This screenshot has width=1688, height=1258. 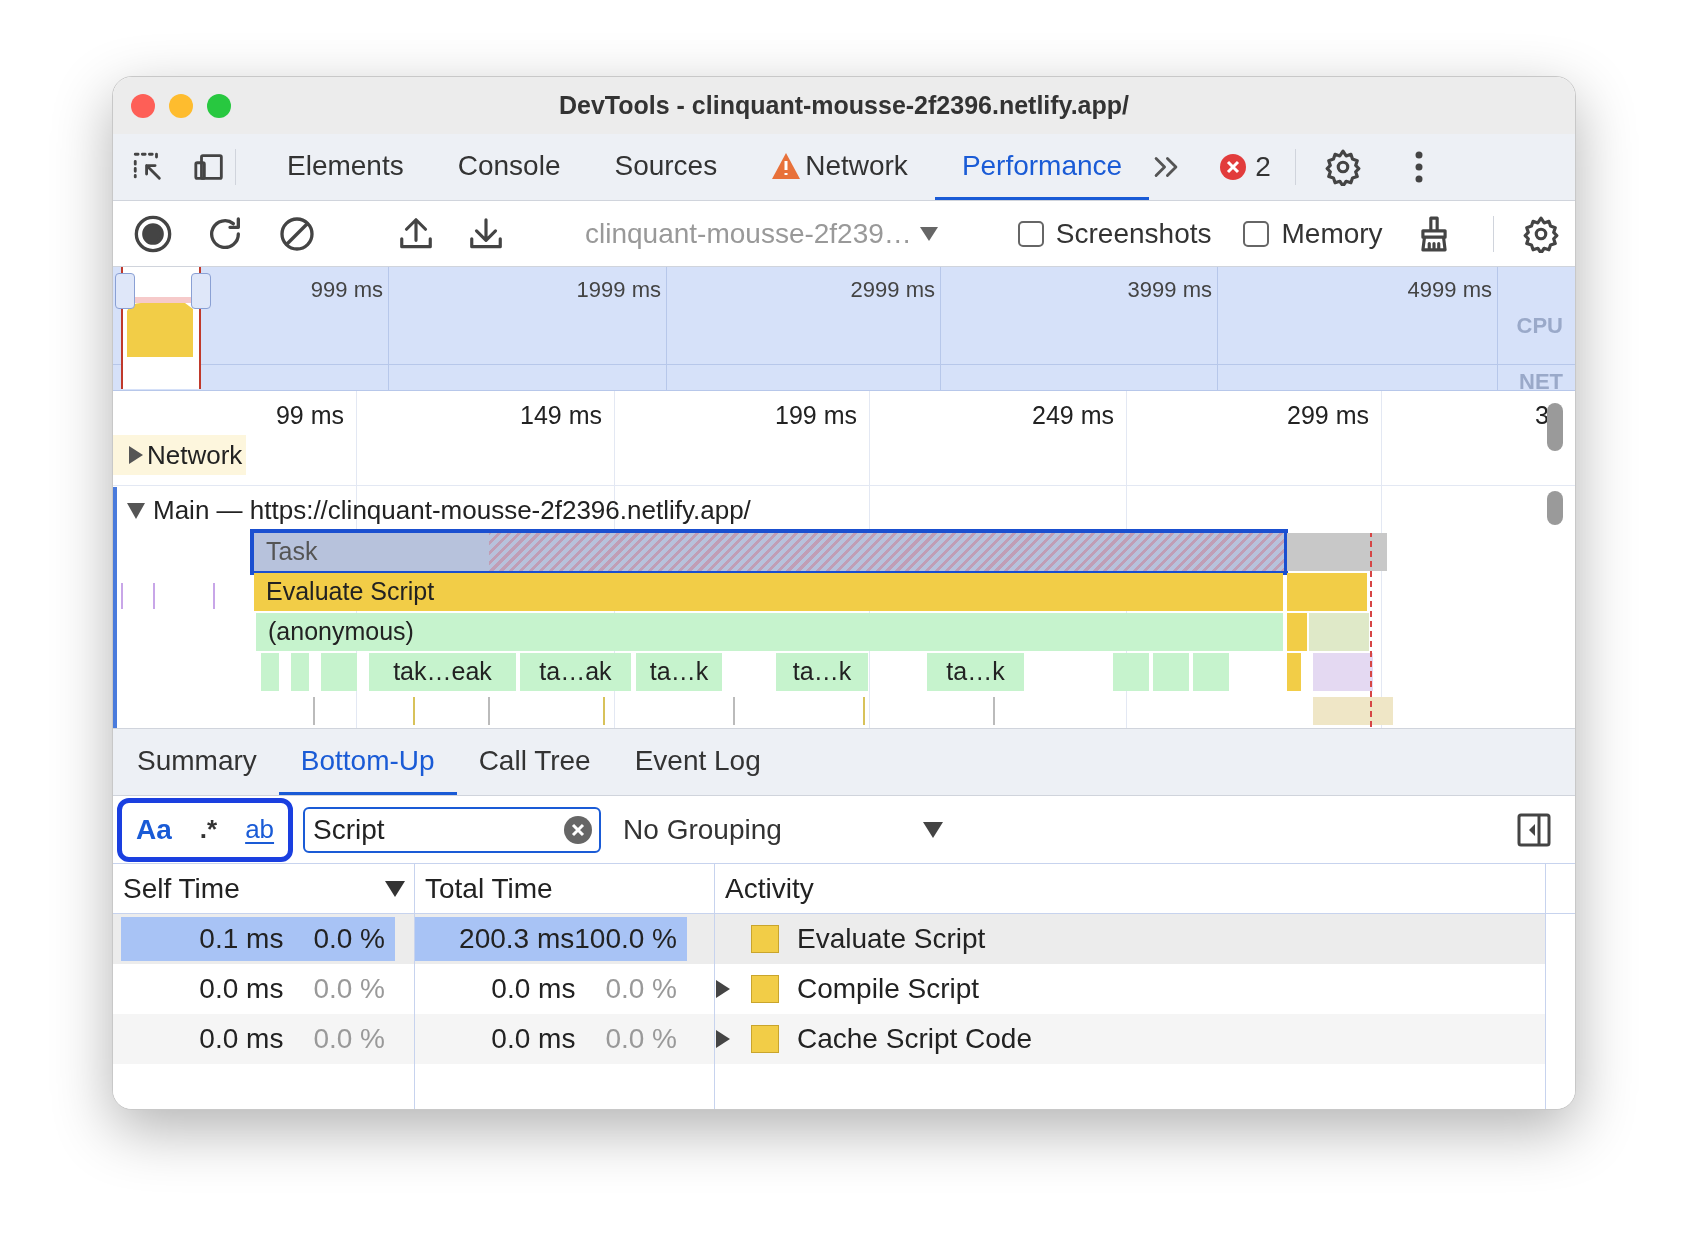 I want to click on error-icon, so click(x=1233, y=167).